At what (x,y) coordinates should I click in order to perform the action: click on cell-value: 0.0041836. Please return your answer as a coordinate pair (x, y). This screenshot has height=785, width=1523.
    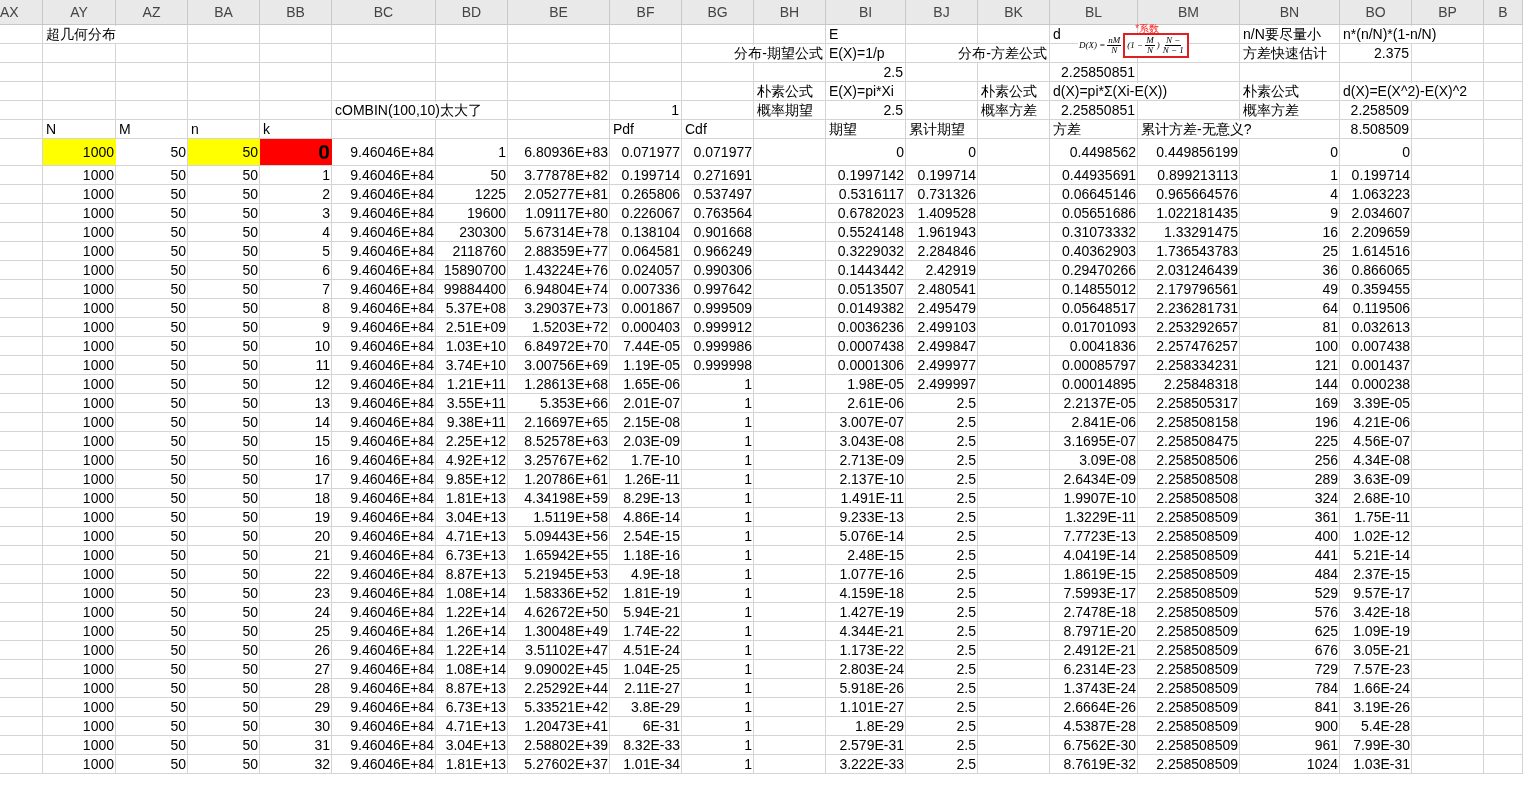
    Looking at the image, I should click on (1102, 346).